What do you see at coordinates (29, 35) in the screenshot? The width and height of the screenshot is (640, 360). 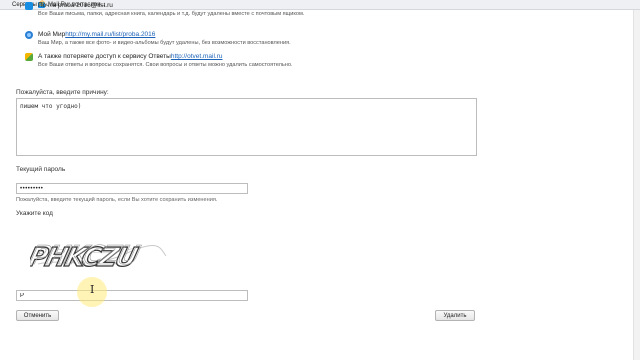 I see `world-icon` at bounding box center [29, 35].